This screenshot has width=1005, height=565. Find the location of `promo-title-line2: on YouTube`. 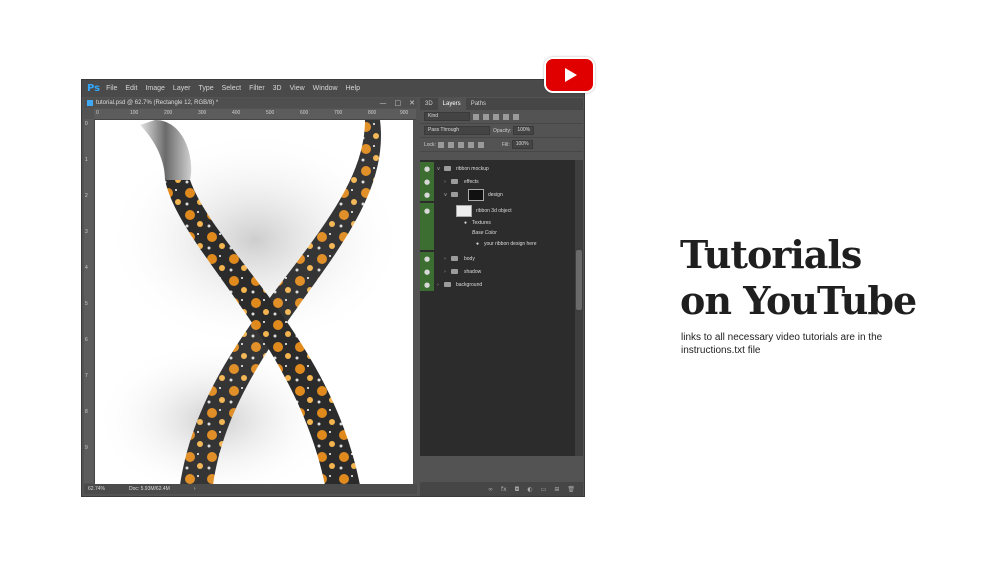

promo-title-line2: on YouTube is located at coordinates (798, 300).